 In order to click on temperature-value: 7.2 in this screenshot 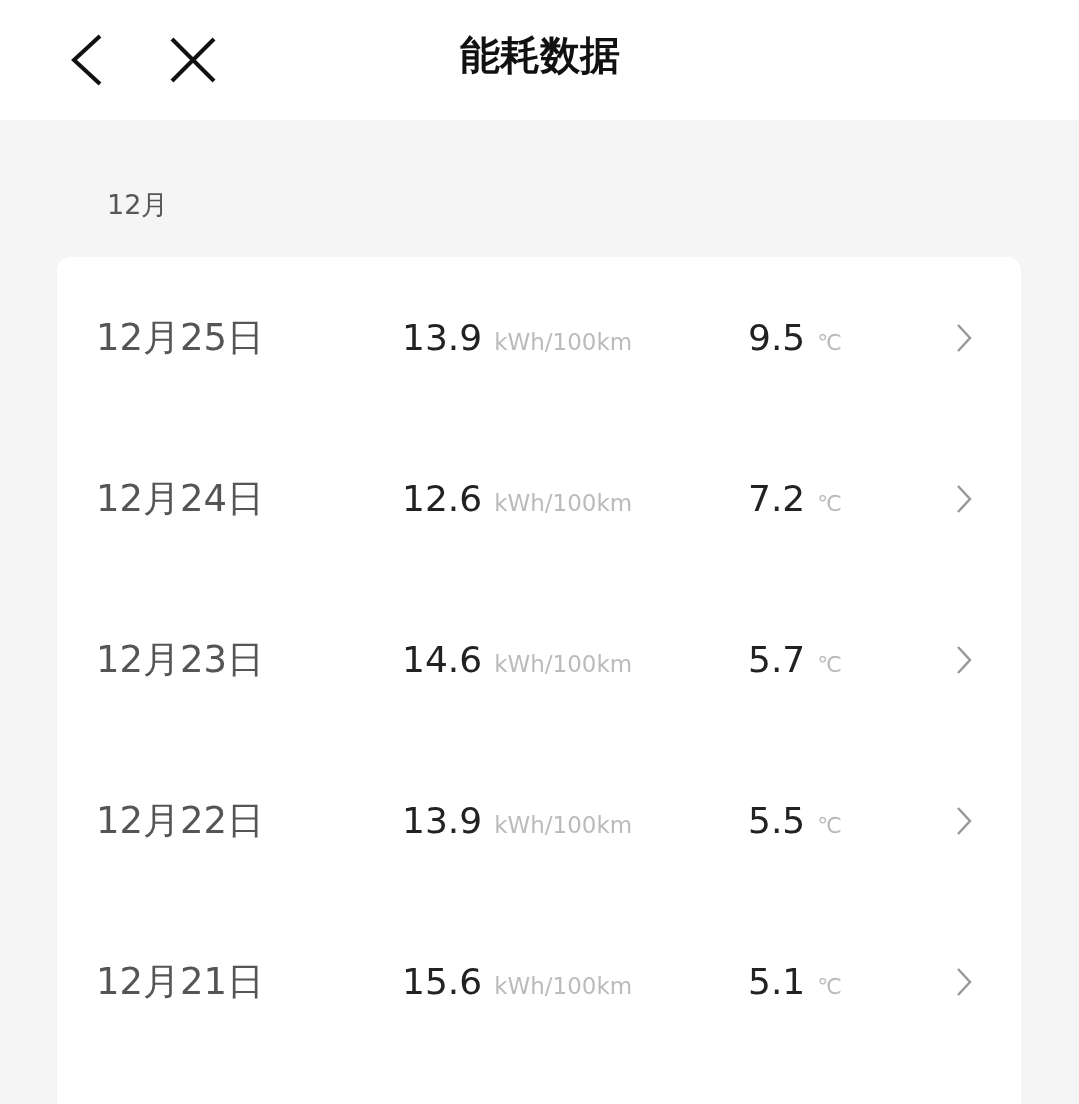, I will do `click(777, 498)`.